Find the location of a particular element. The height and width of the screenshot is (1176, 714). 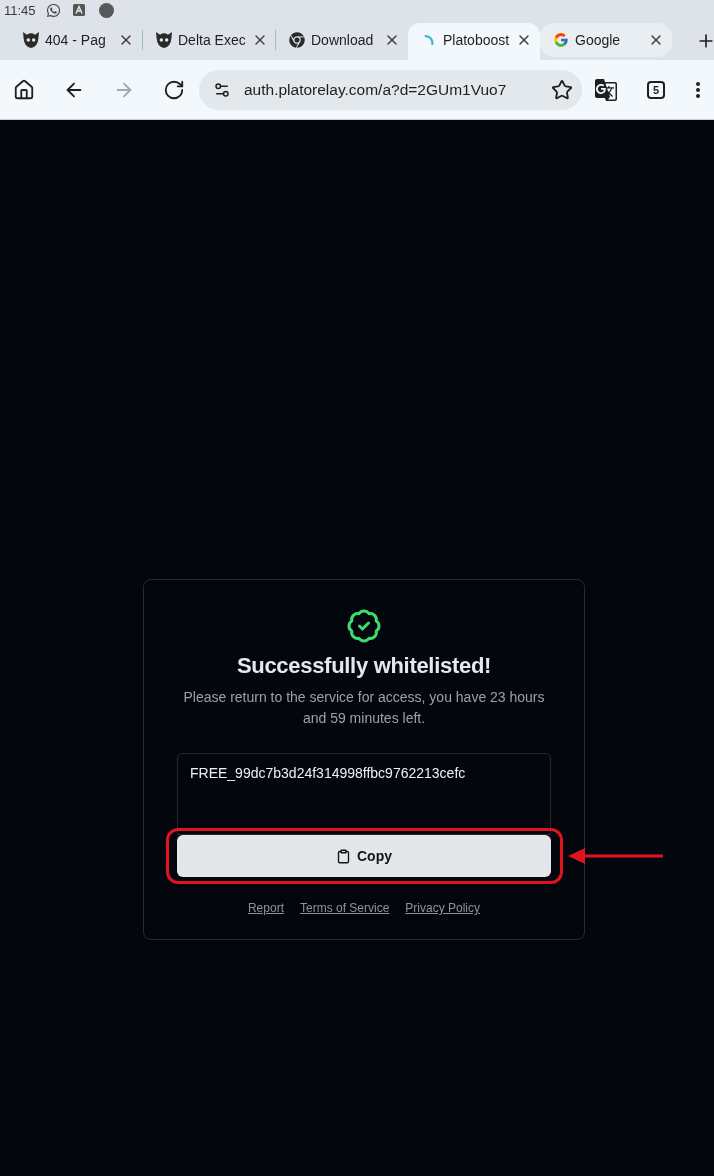

loading-spinner-icon is located at coordinates (429, 40).